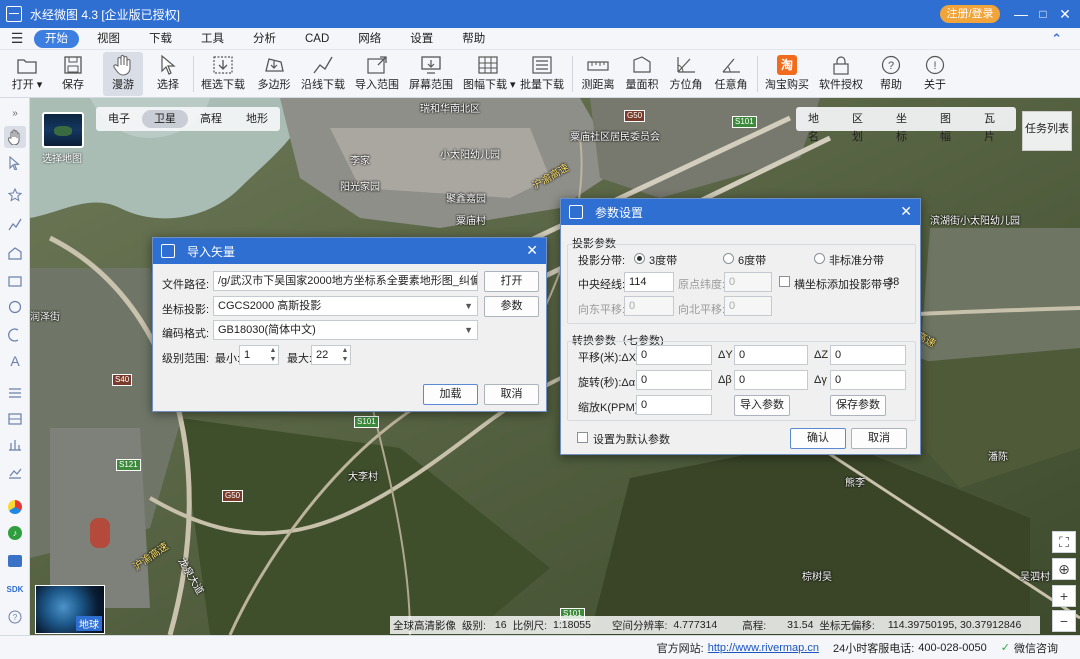 This screenshot has height=659, width=1080. I want to click on layer-tool-3-icon, so click(15, 445).